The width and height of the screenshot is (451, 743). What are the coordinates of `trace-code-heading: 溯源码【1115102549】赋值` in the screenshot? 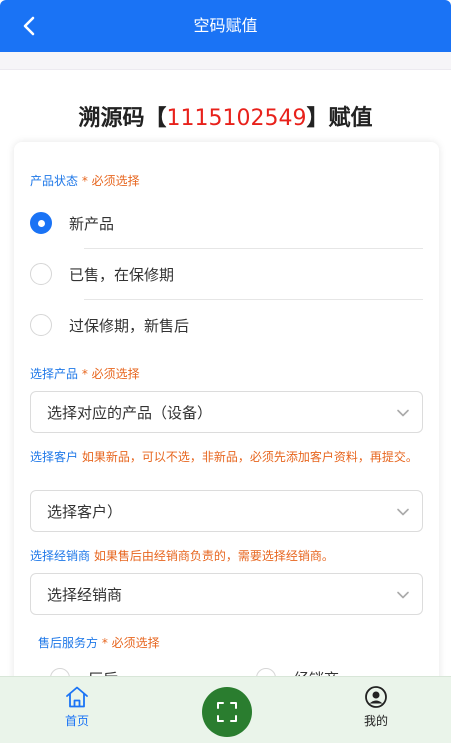 It's located at (225, 118).